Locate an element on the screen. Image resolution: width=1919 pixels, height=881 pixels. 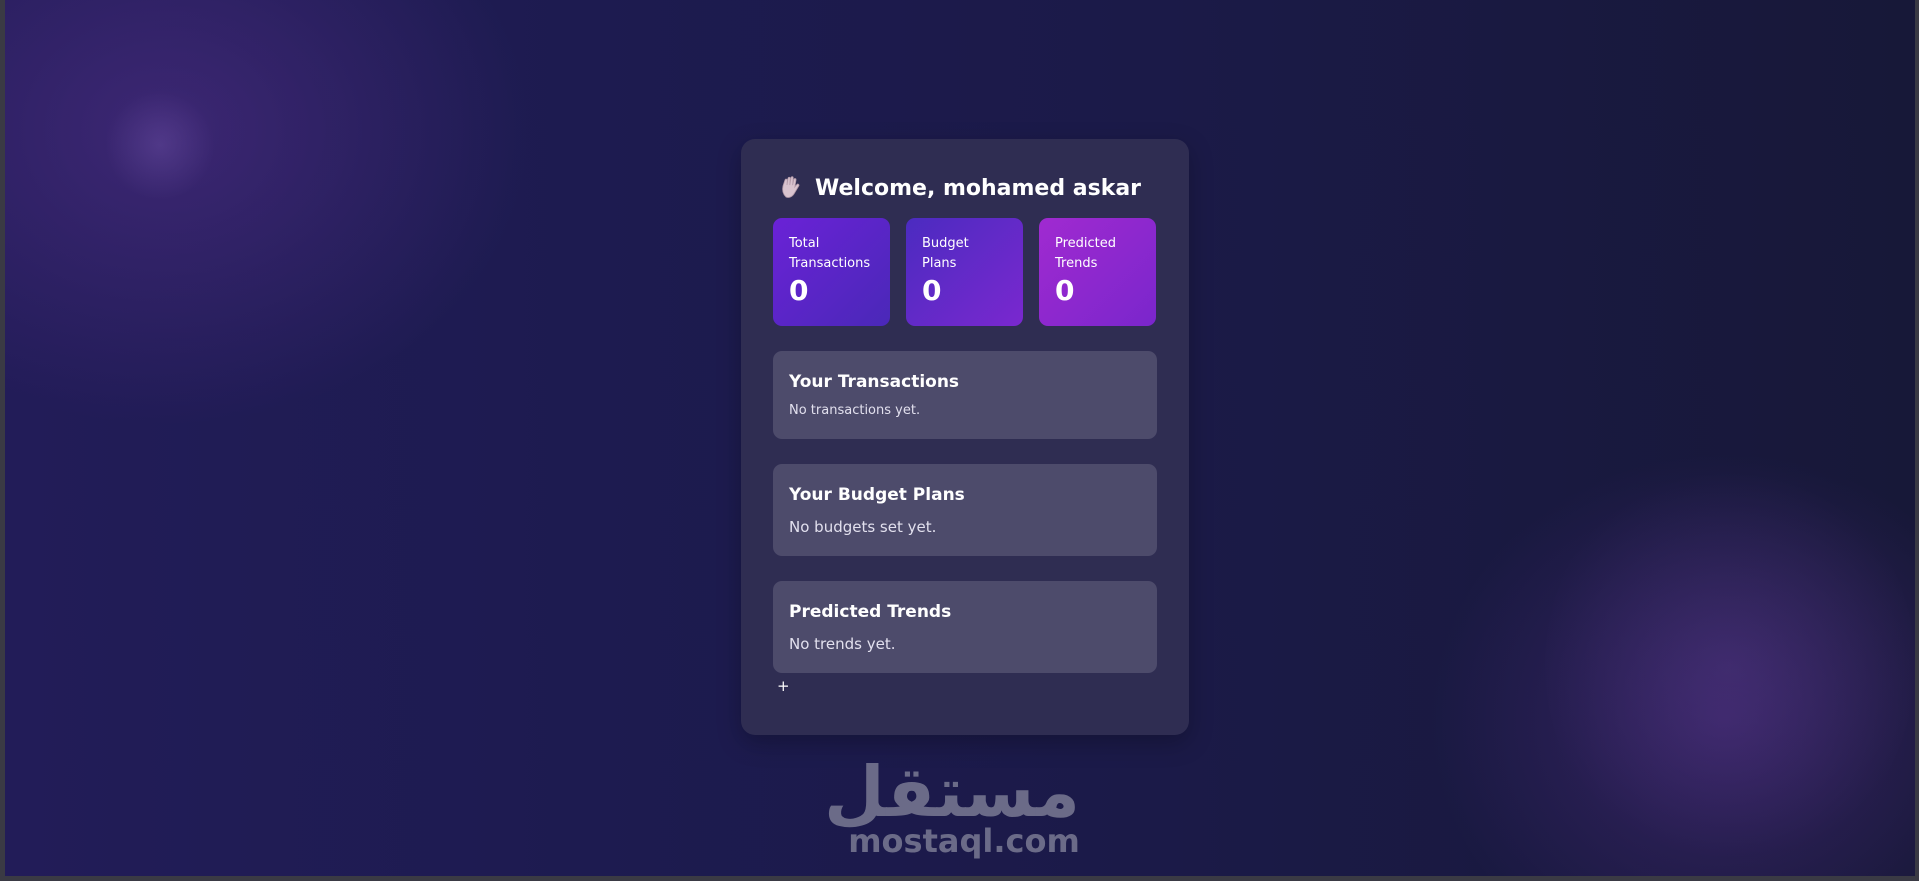
watermark-latin: mostaql.com is located at coordinates (964, 841).